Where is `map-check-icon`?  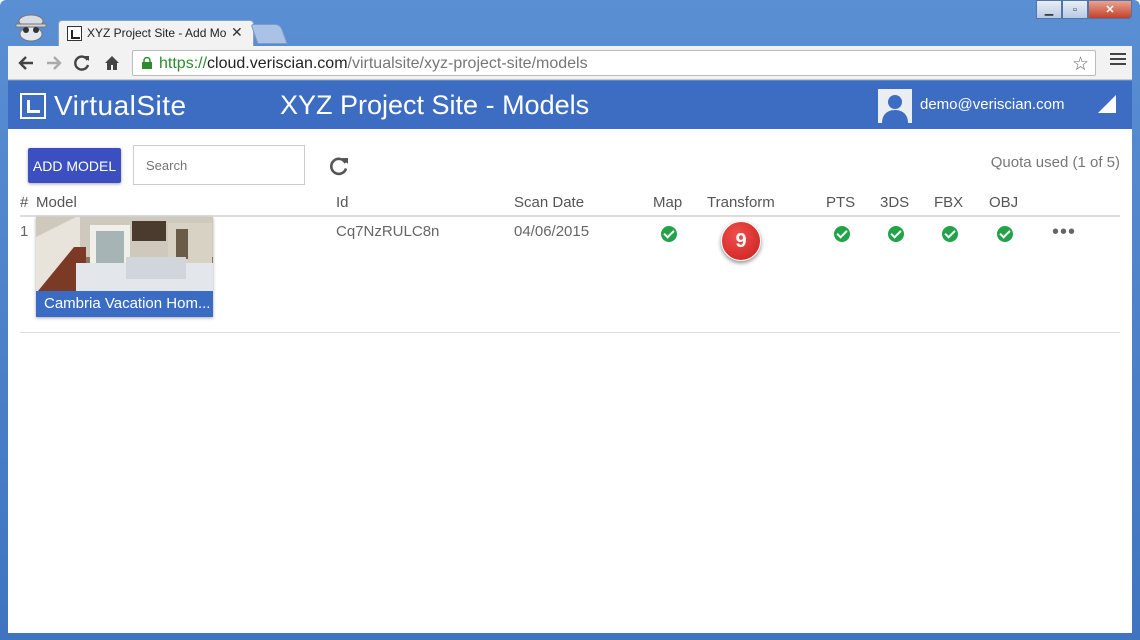 map-check-icon is located at coordinates (669, 234).